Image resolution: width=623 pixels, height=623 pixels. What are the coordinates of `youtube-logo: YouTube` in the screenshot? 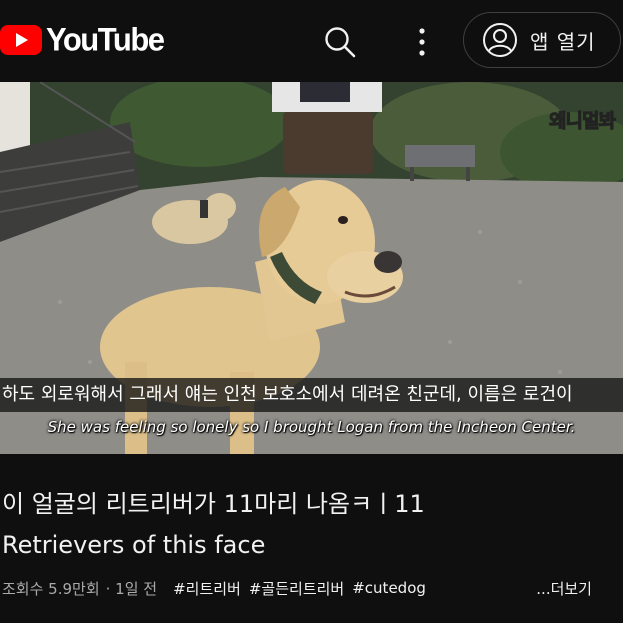 It's located at (82, 39).